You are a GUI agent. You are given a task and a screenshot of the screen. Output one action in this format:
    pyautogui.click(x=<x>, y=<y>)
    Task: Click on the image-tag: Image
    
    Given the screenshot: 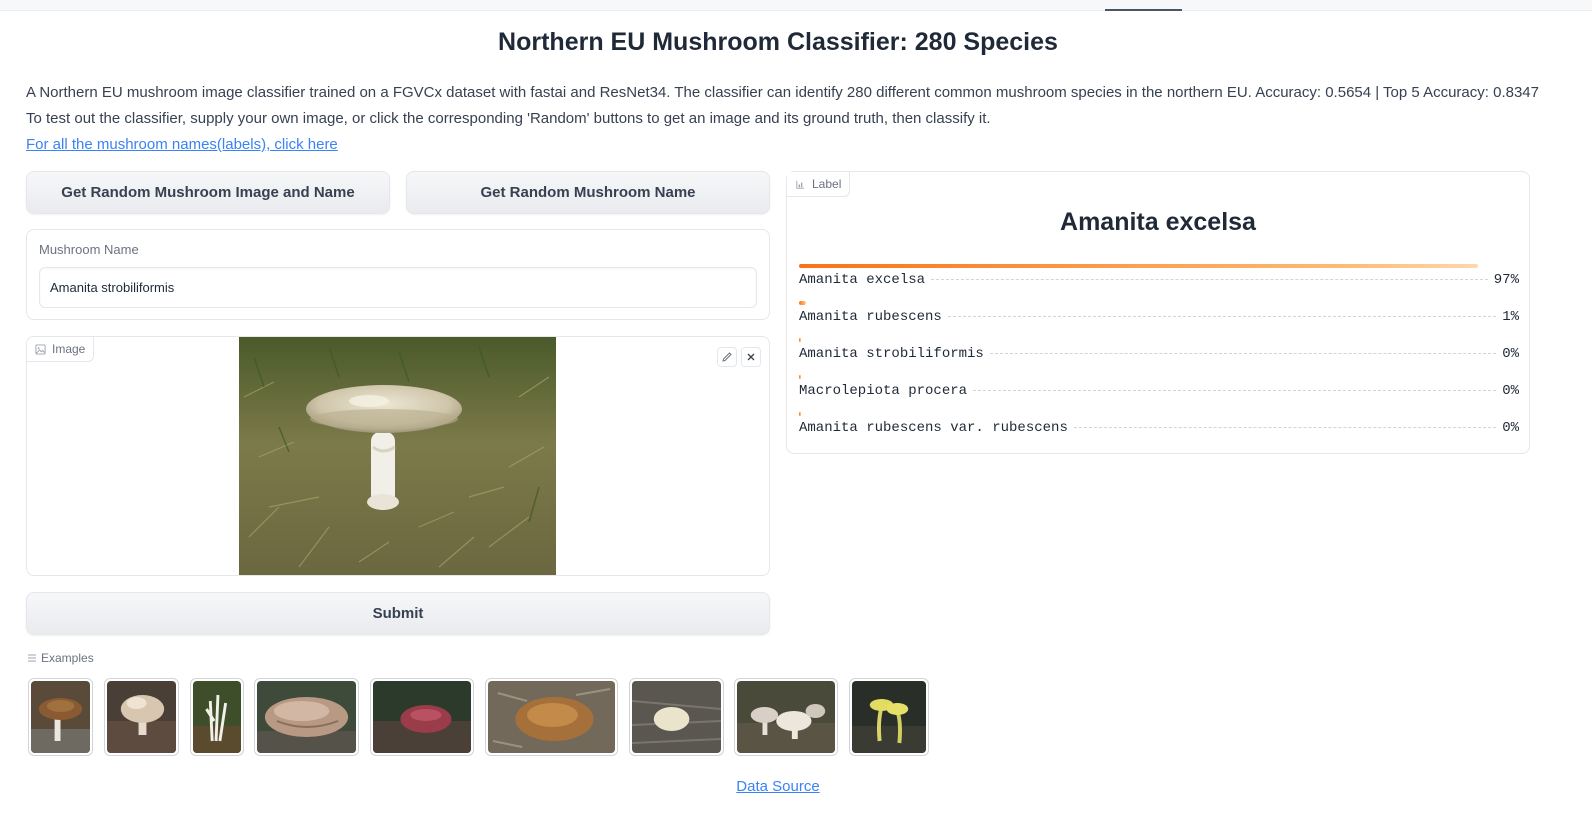 What is the action you would take?
    pyautogui.click(x=61, y=349)
    